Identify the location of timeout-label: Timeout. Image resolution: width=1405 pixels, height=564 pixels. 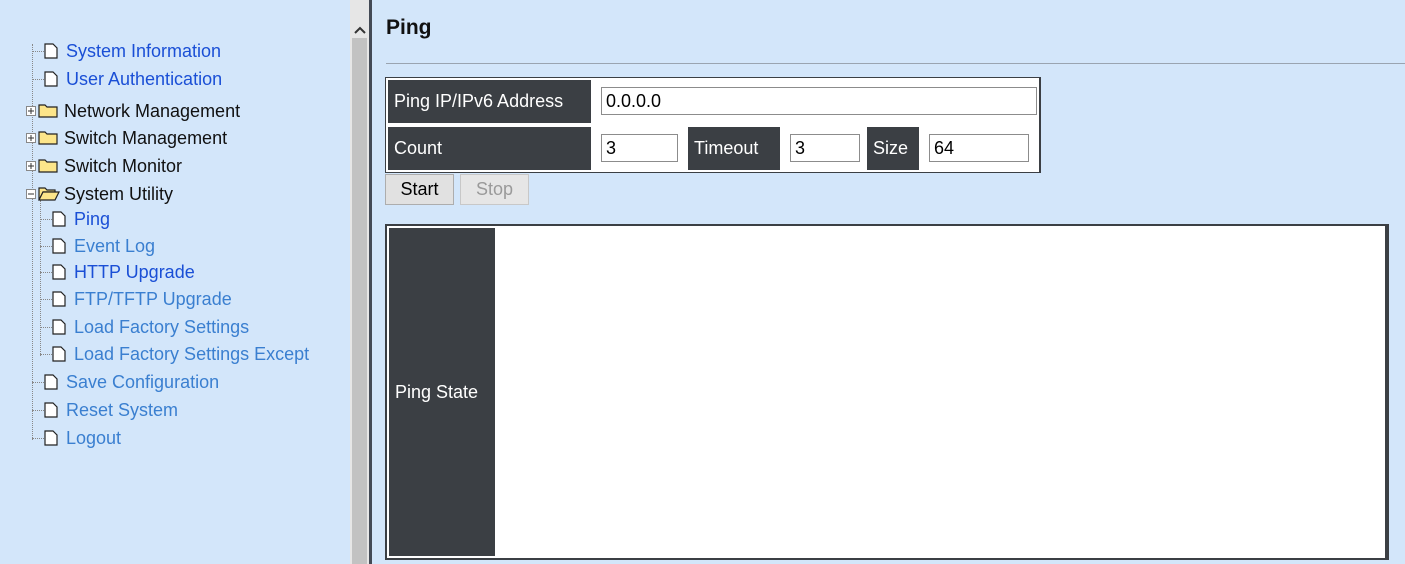
(734, 148).